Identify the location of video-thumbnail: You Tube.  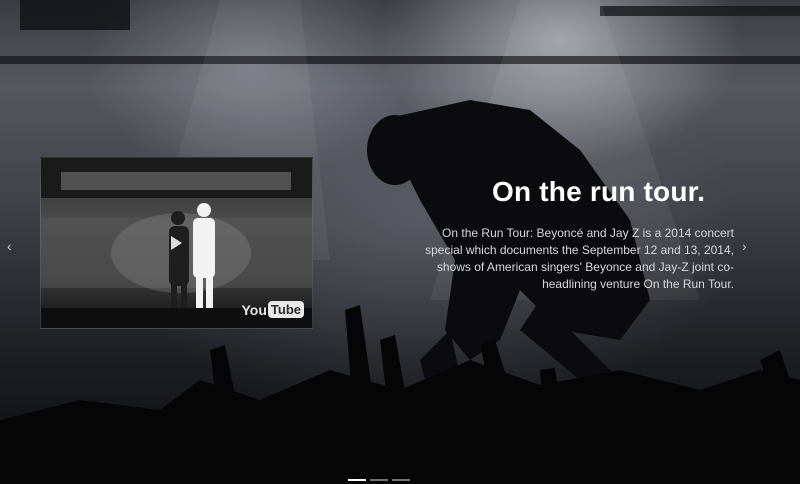
(176, 243).